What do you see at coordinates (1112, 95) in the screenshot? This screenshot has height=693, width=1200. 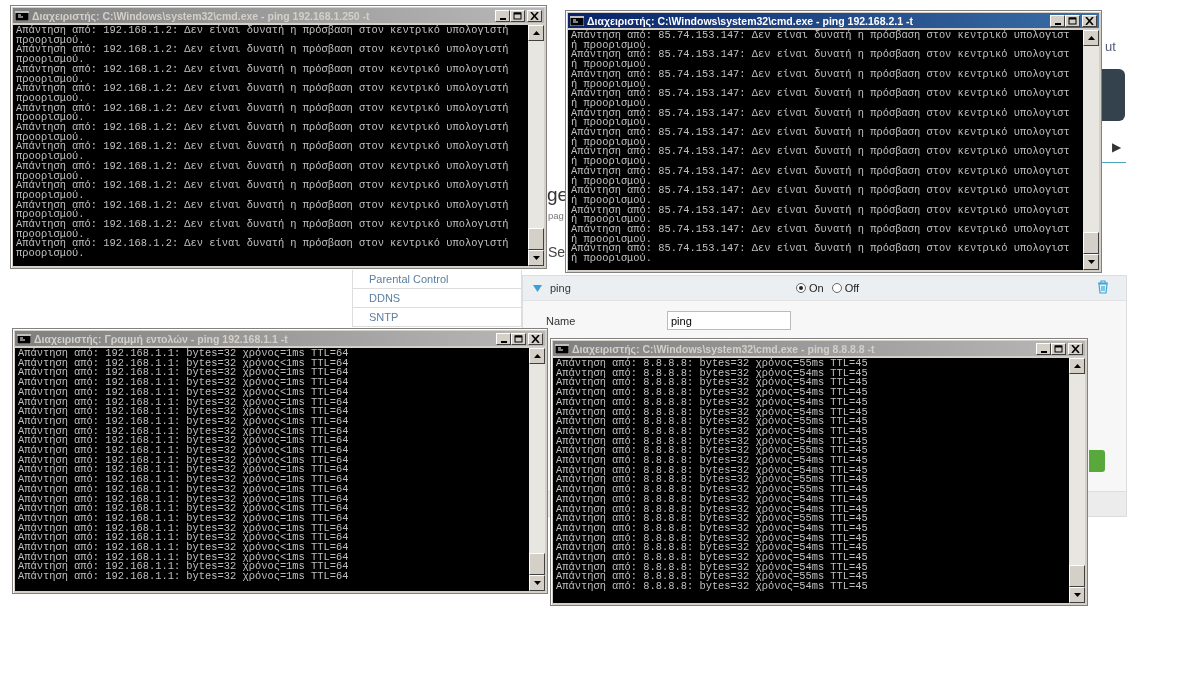 I see `header-bar` at bounding box center [1112, 95].